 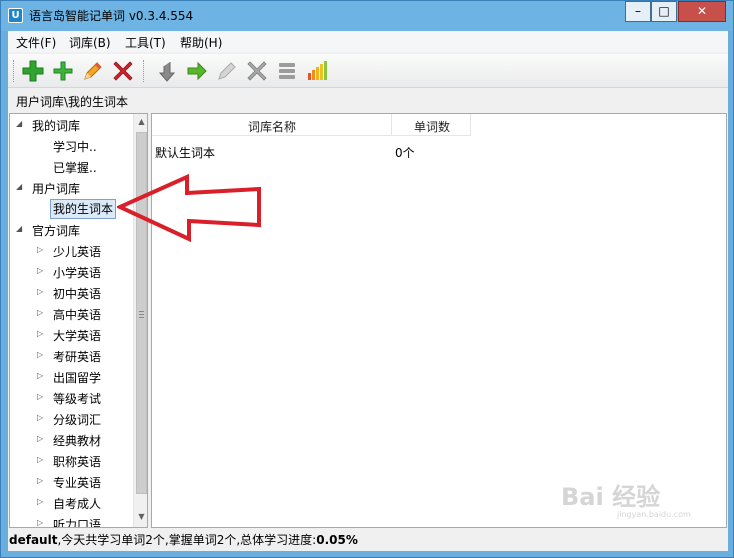 I want to click on tree-node-label: 自考成人, so click(x=77, y=504).